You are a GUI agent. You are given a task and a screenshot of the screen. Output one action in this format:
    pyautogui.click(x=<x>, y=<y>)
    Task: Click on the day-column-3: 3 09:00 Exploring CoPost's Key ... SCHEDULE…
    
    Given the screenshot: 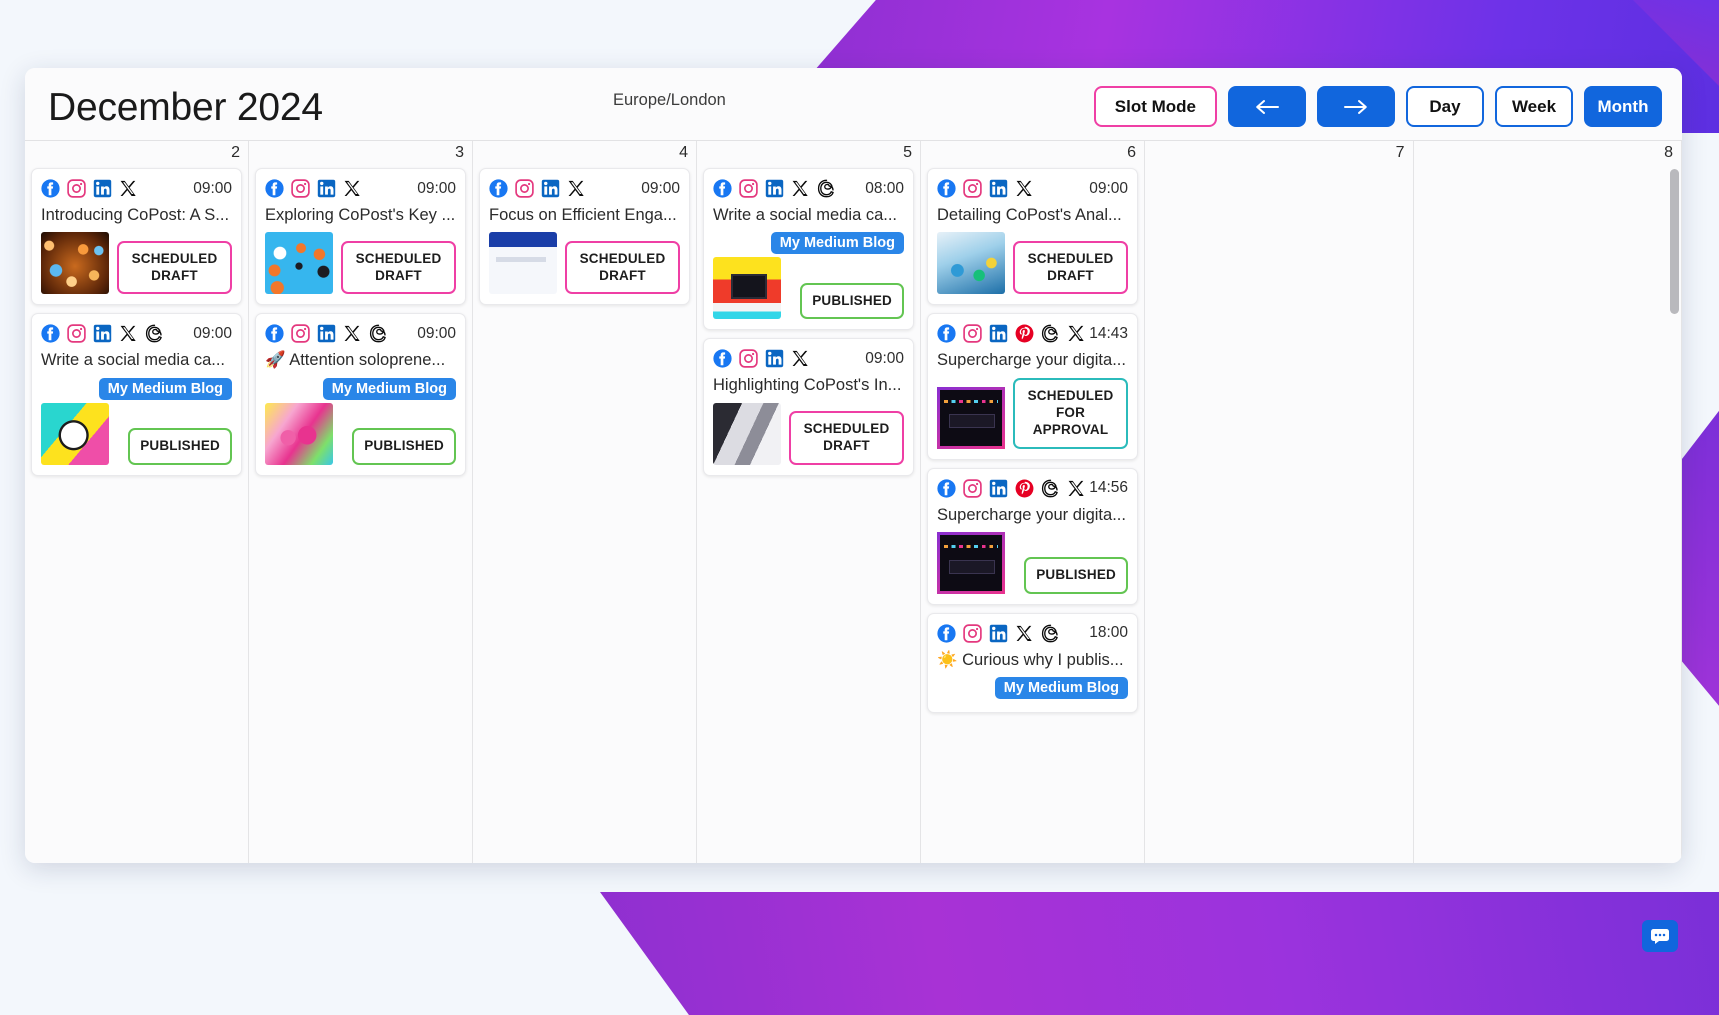 What is the action you would take?
    pyautogui.click(x=361, y=502)
    